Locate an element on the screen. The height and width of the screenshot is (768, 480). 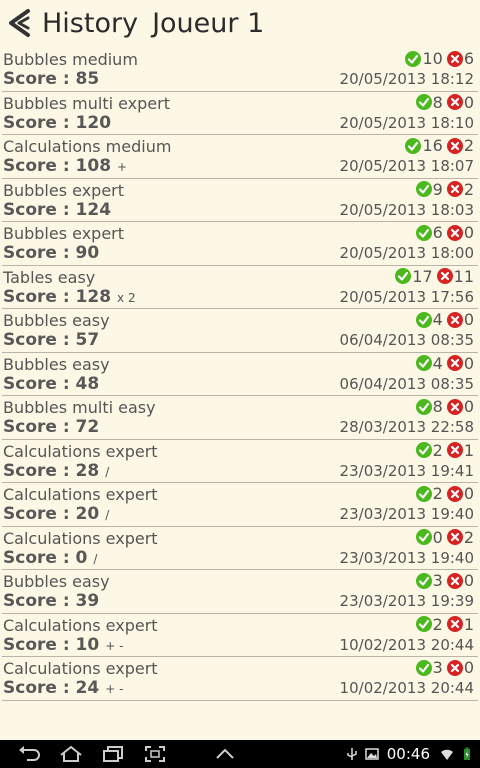
game-name: Calculations medium is located at coordinates (87, 146).